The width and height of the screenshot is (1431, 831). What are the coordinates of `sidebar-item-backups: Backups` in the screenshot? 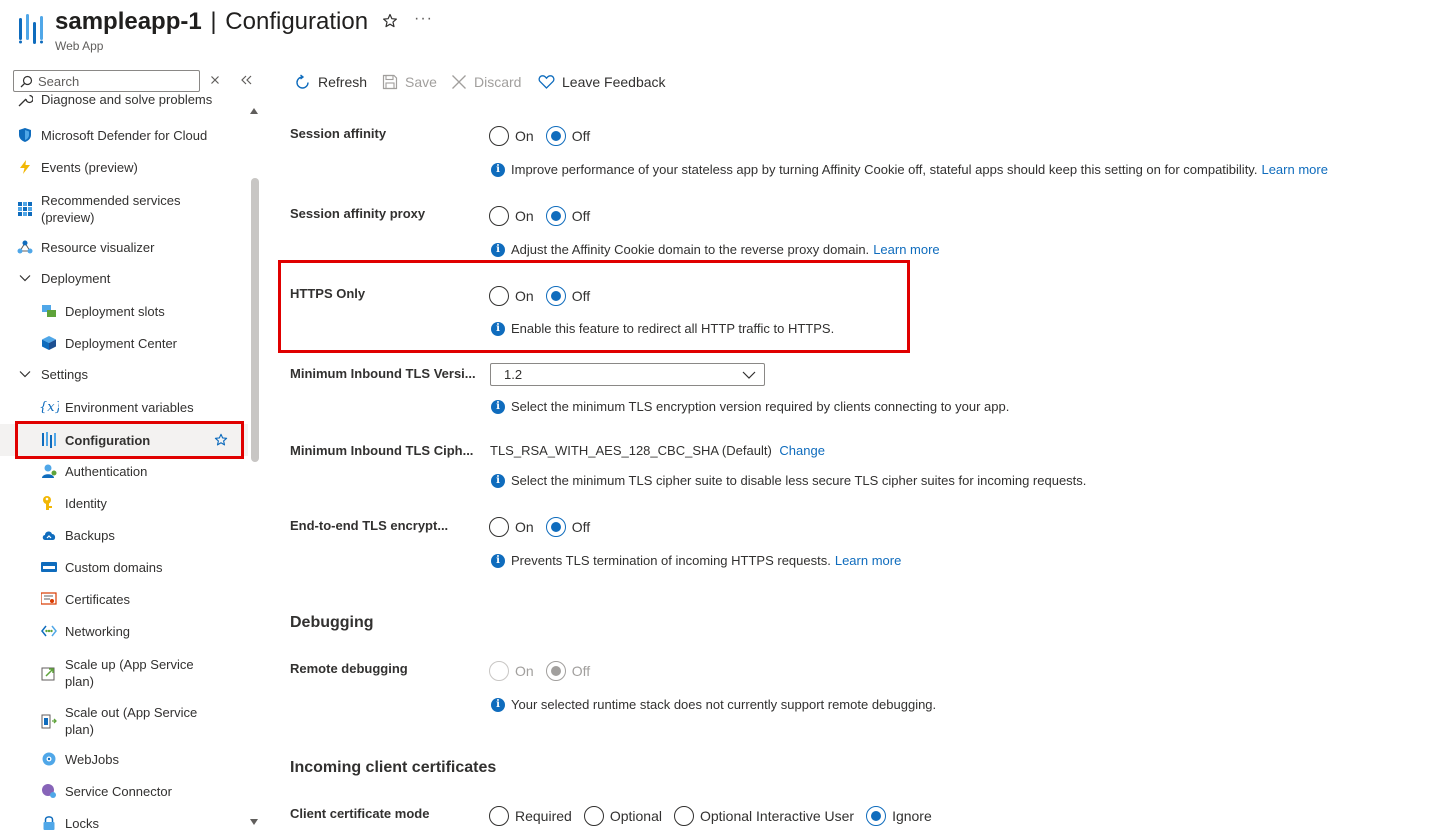 It's located at (124, 535).